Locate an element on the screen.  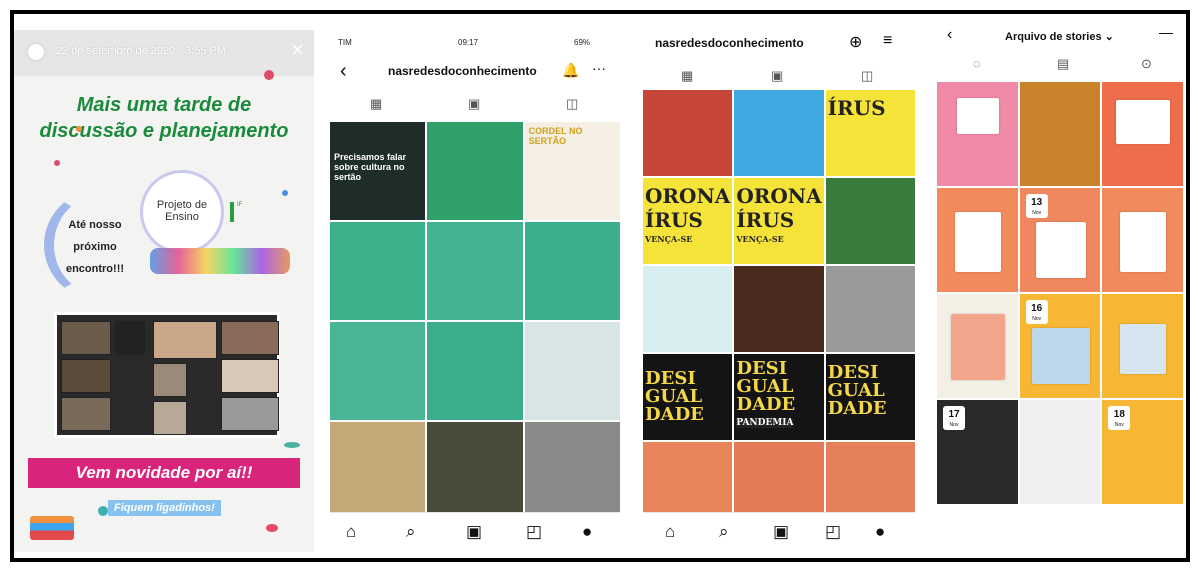
institute-logo: IF is located at coordinates (255, 212).